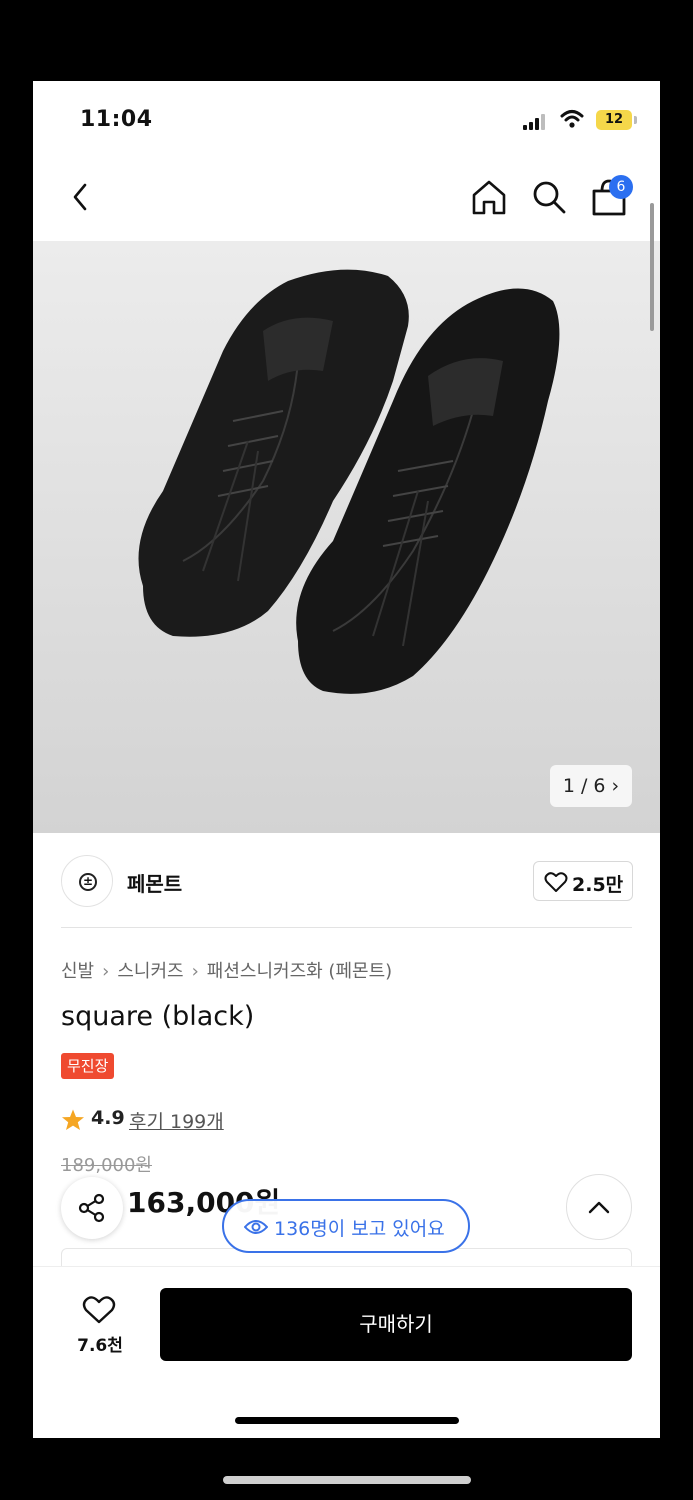 Image resolution: width=693 pixels, height=1500 pixels. What do you see at coordinates (347, 1420) in the screenshot?
I see `home-indicator` at bounding box center [347, 1420].